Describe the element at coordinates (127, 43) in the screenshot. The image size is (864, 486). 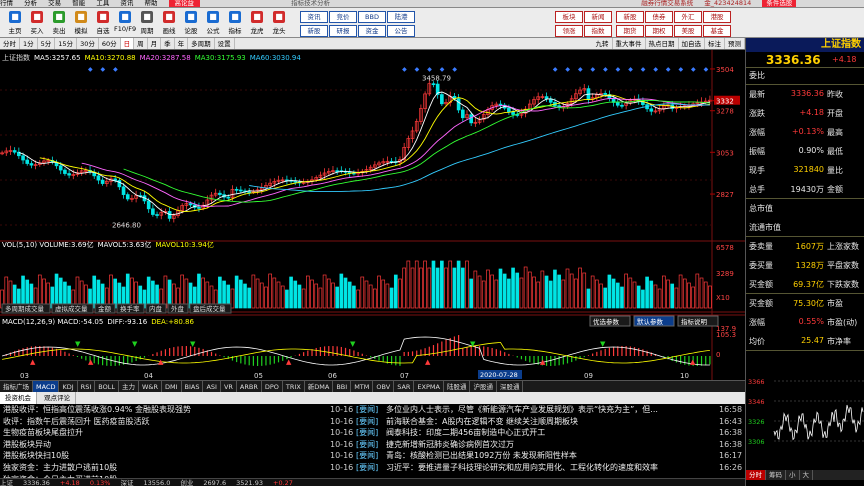
I see `period-tab-6: 日` at that location.